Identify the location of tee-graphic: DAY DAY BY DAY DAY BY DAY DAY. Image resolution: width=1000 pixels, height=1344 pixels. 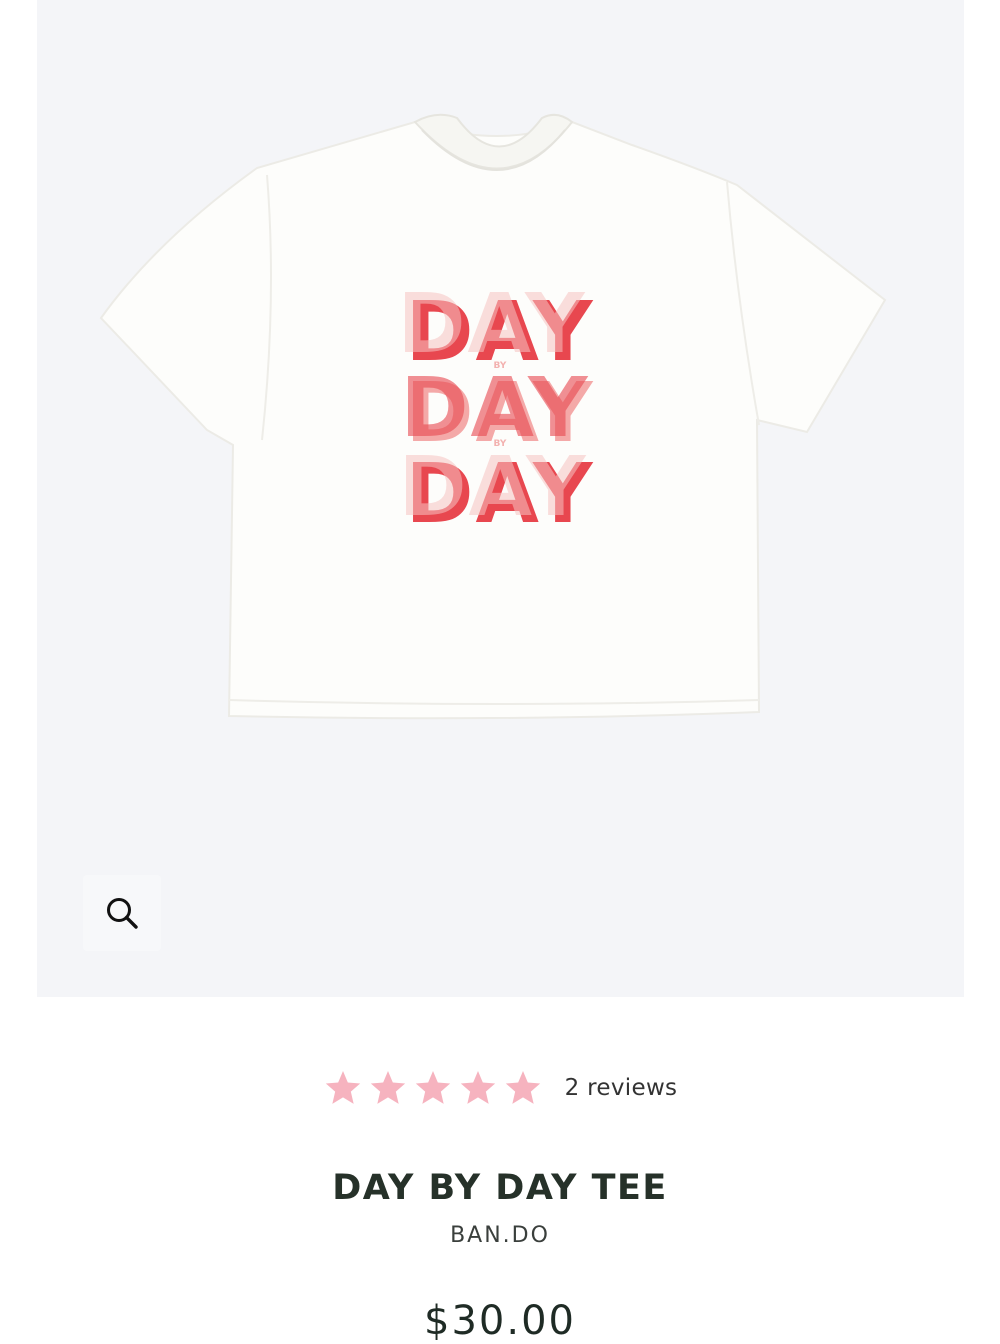
(494, 409).